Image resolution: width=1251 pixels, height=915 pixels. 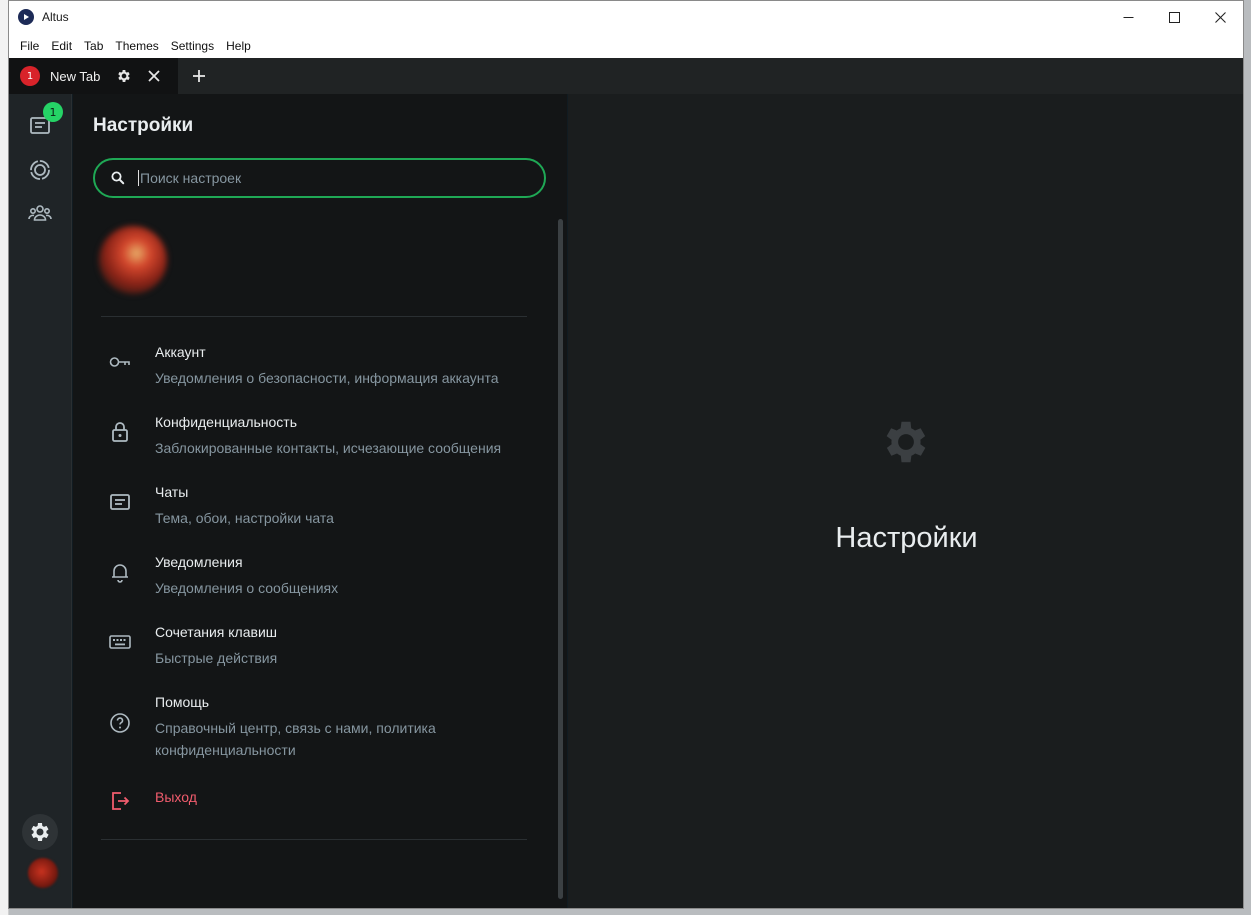 I want to click on key-icon, so click(x=120, y=362).